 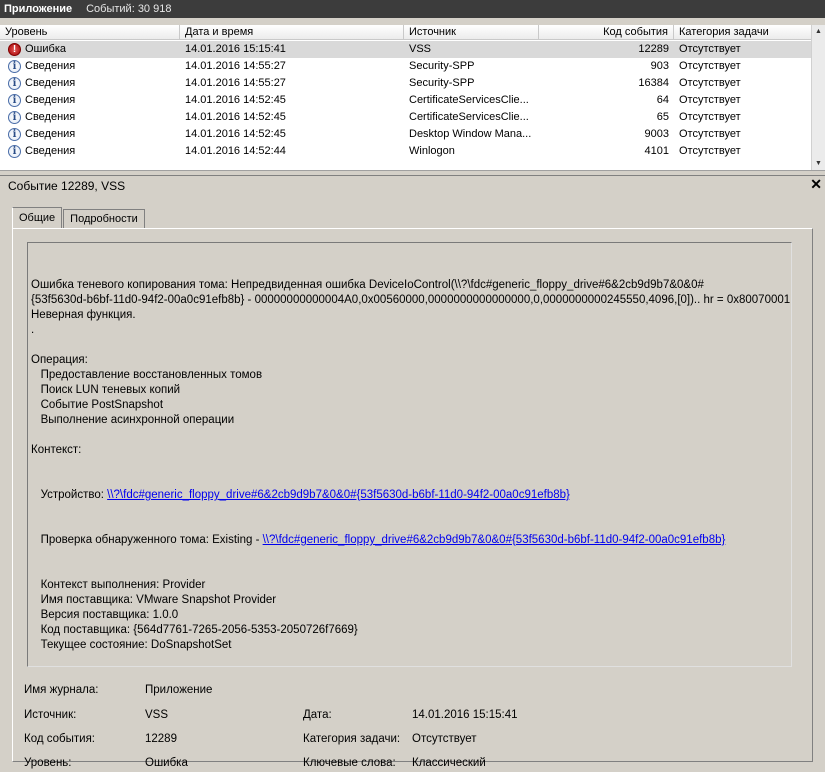 I want to click on source-value: VSS, so click(x=157, y=715).